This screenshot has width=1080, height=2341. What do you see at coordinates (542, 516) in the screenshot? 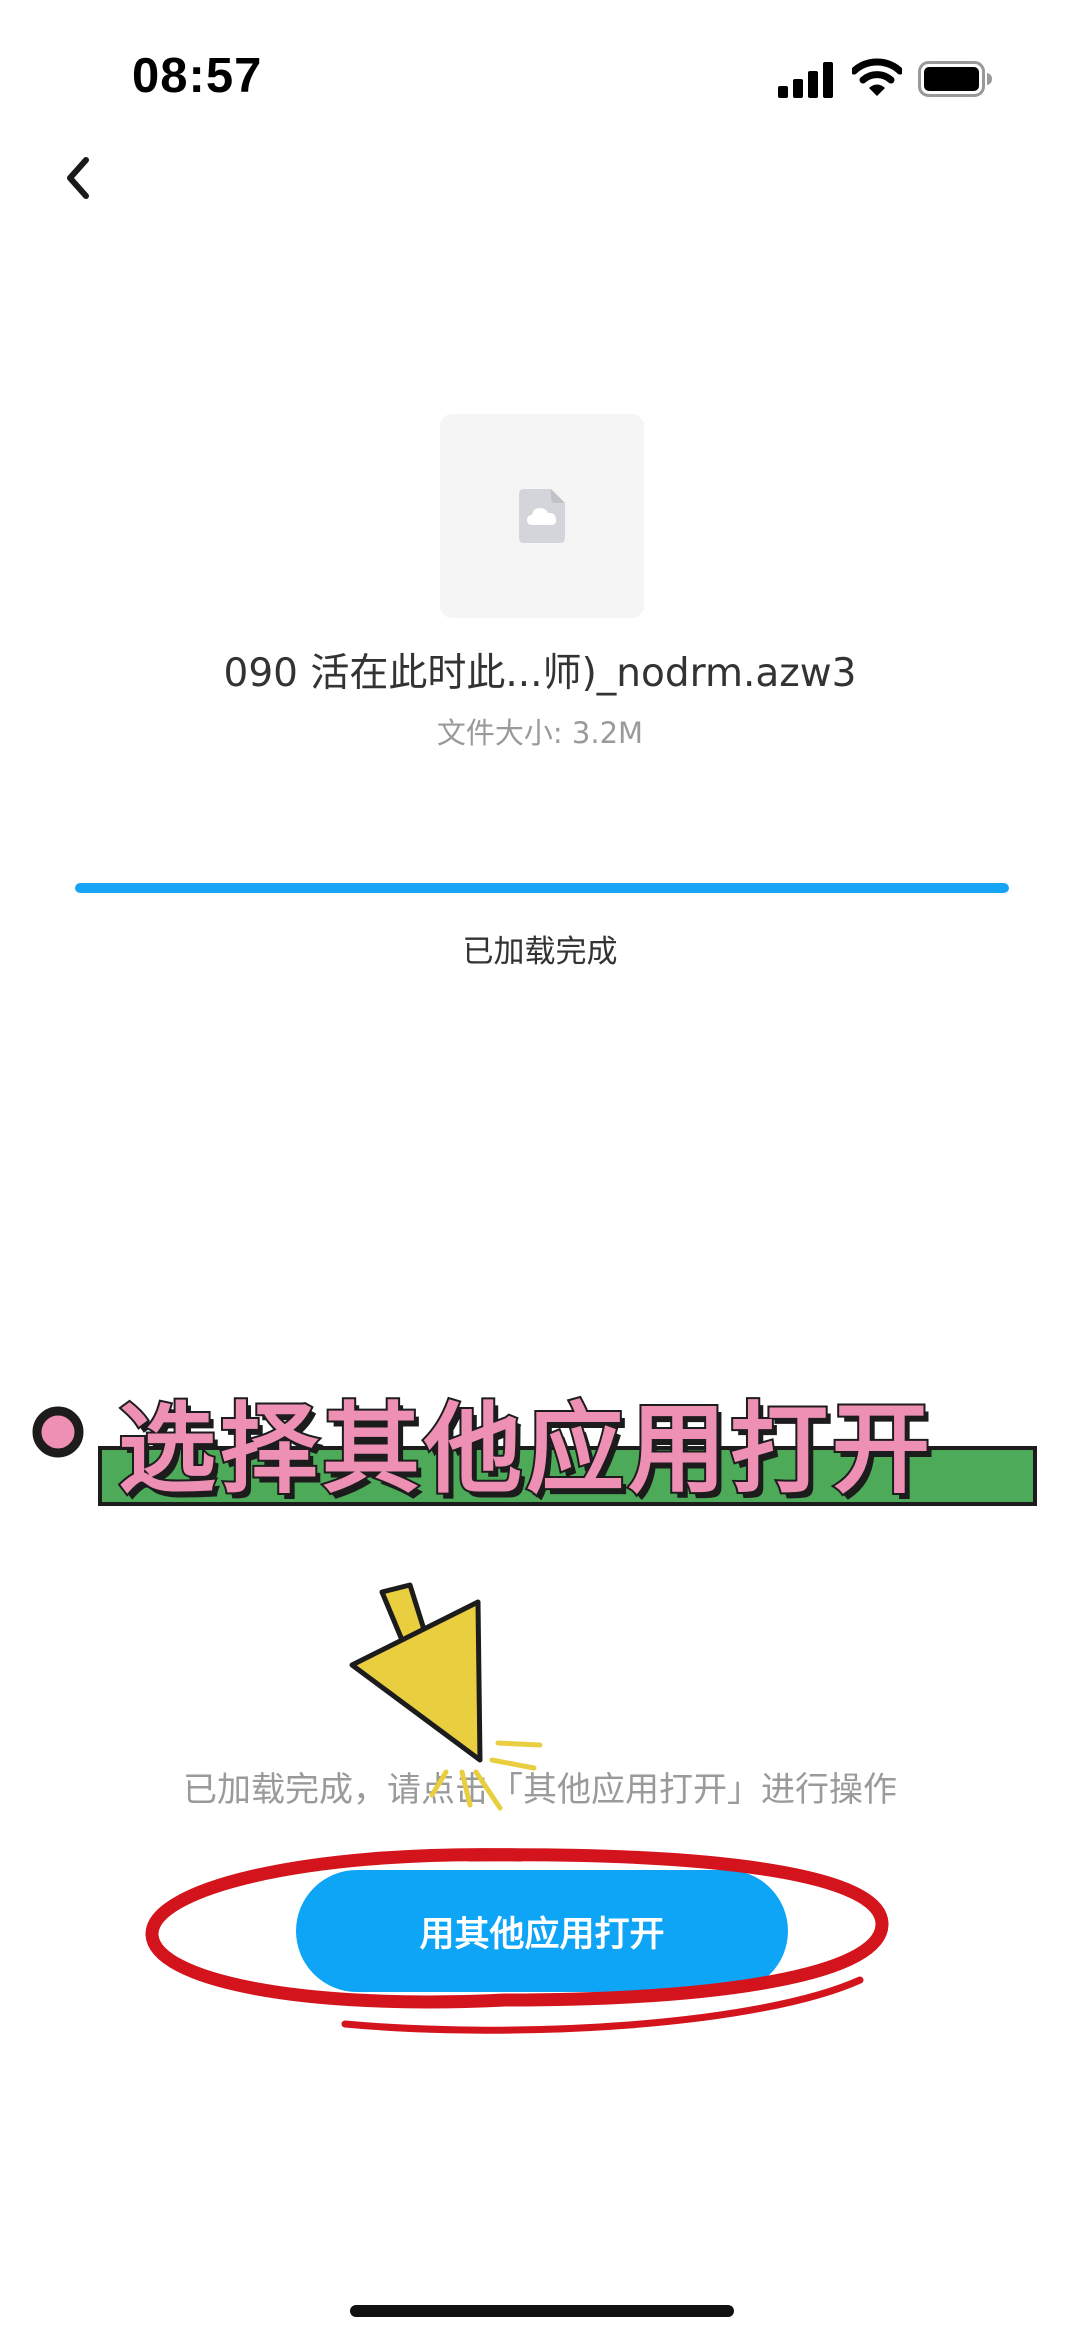
I see `cloud-file-icon` at bounding box center [542, 516].